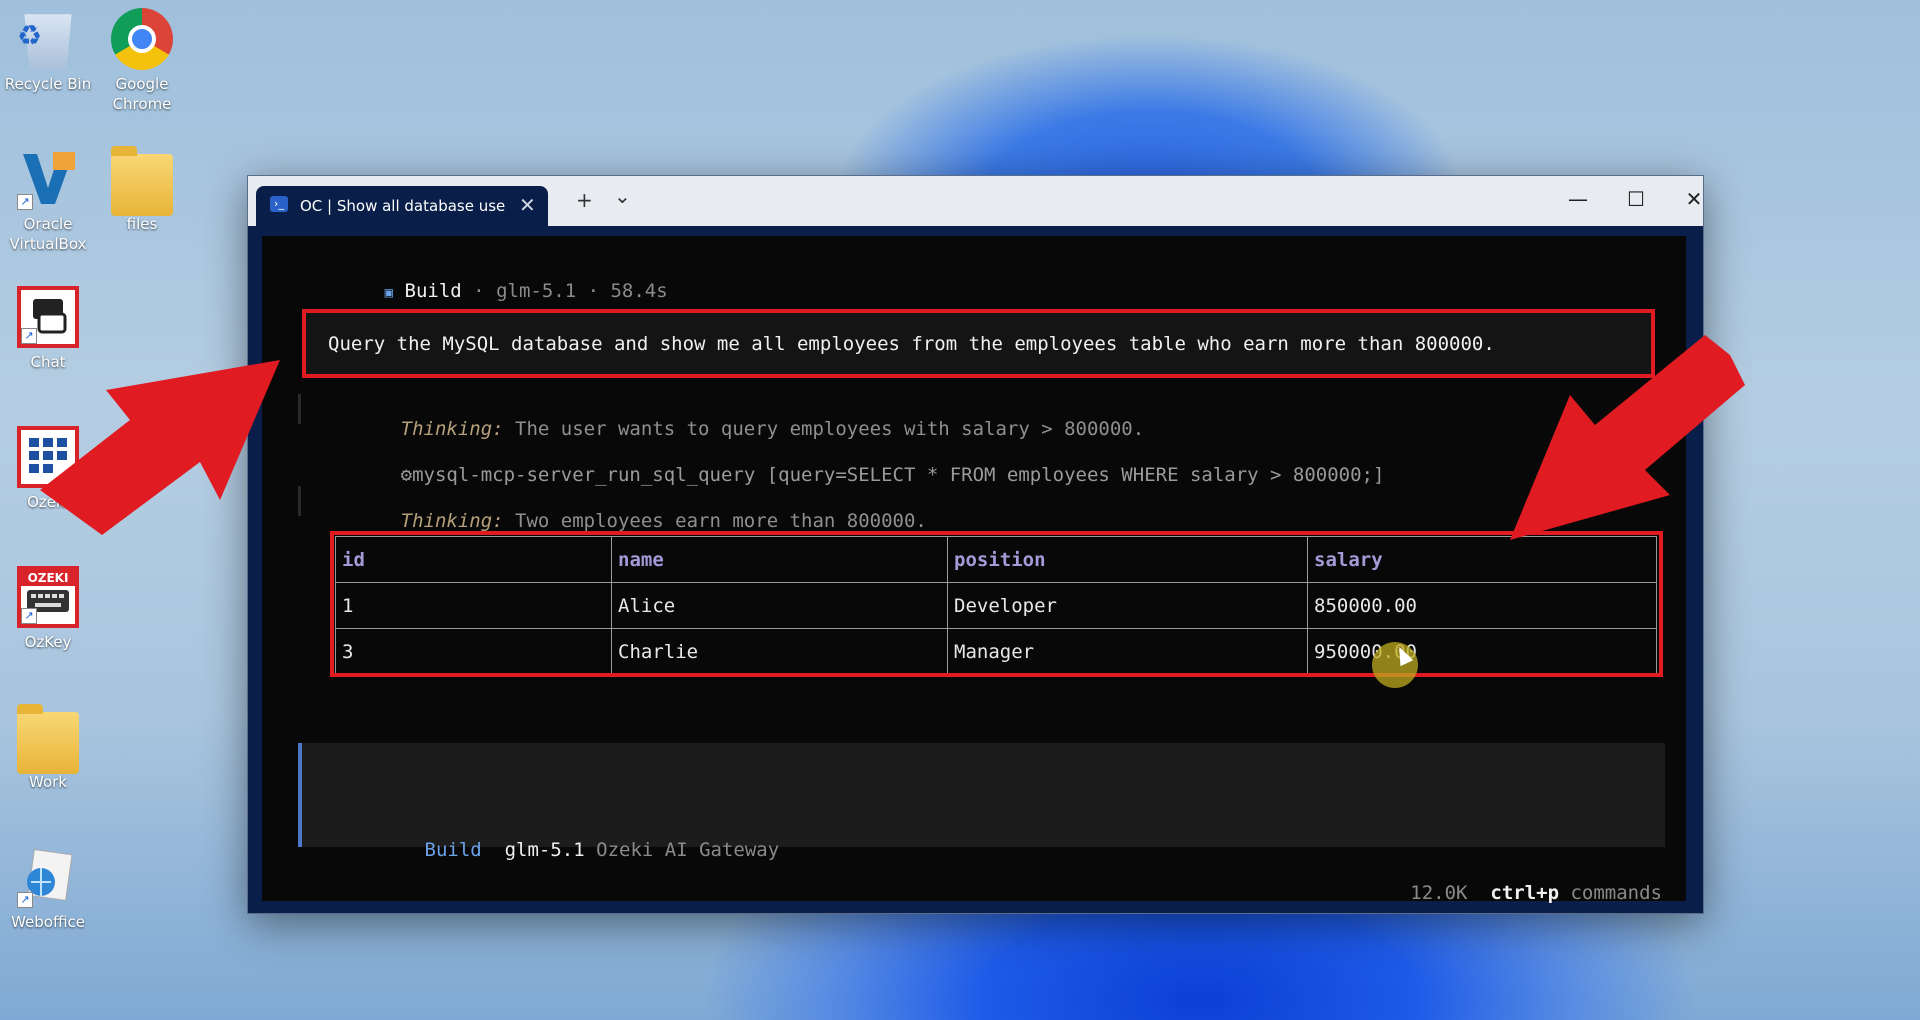 Image resolution: width=1920 pixels, height=1020 pixels. I want to click on desktop-icon-label: Weboffice, so click(48, 922).